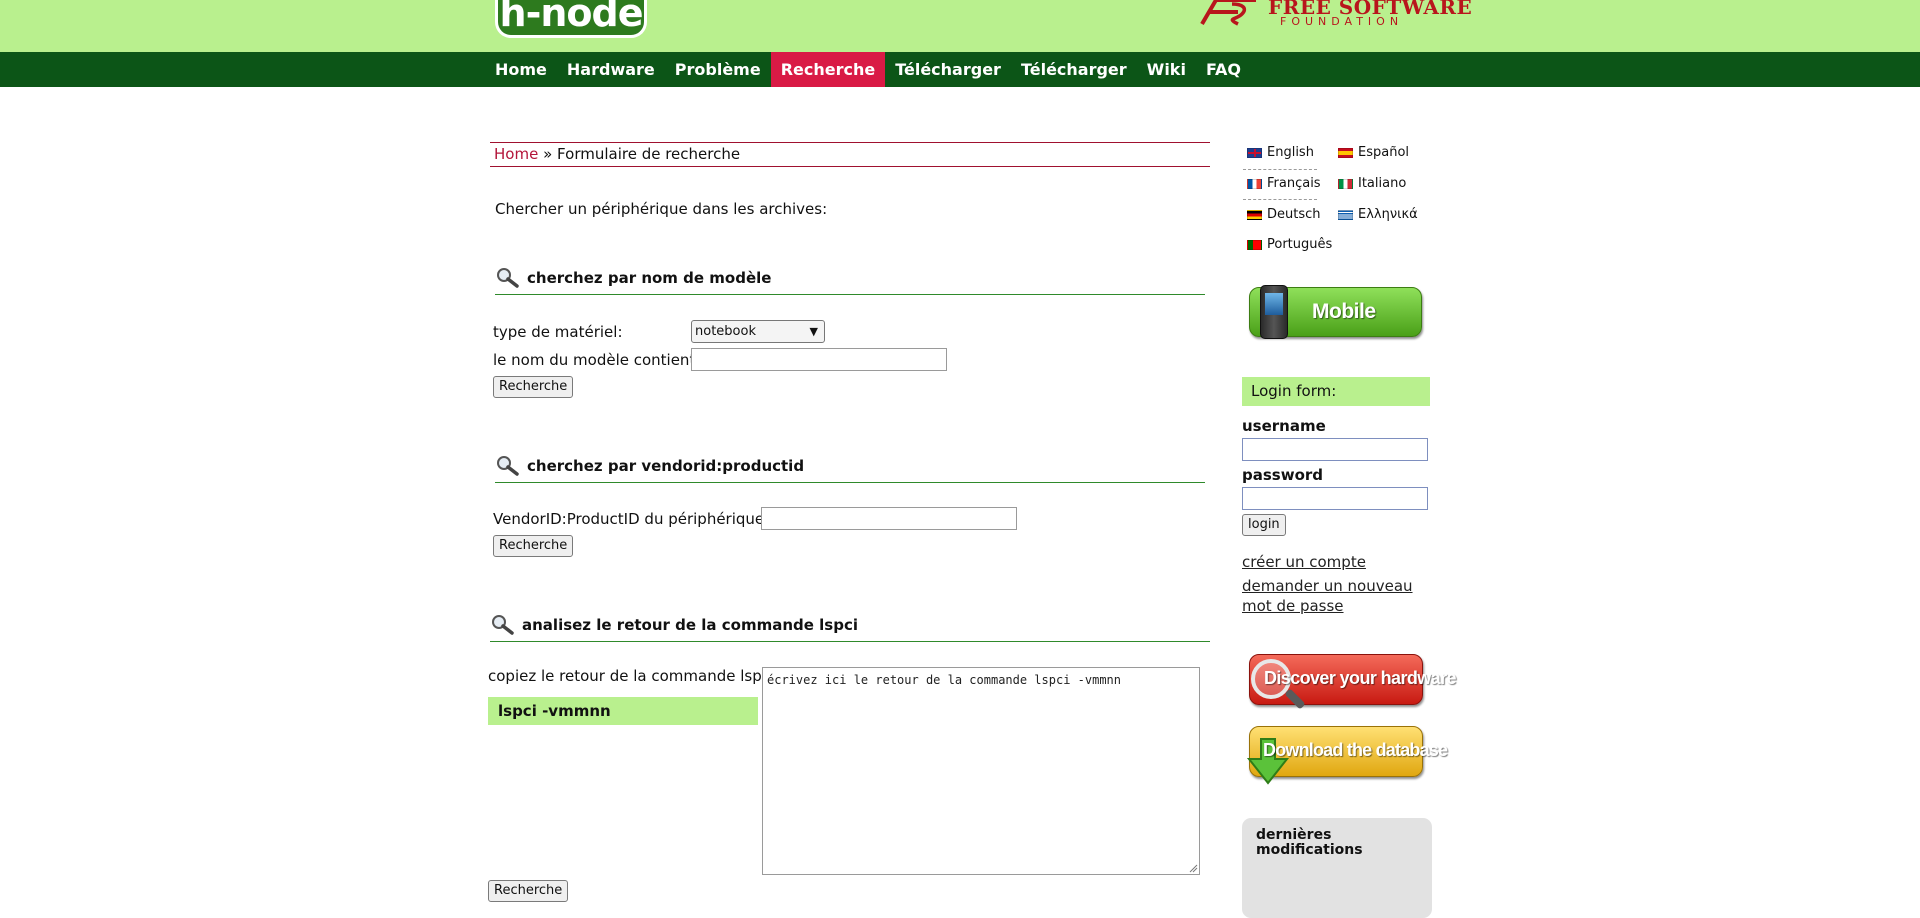  I want to click on magnifier-handle, so click(1295, 699).